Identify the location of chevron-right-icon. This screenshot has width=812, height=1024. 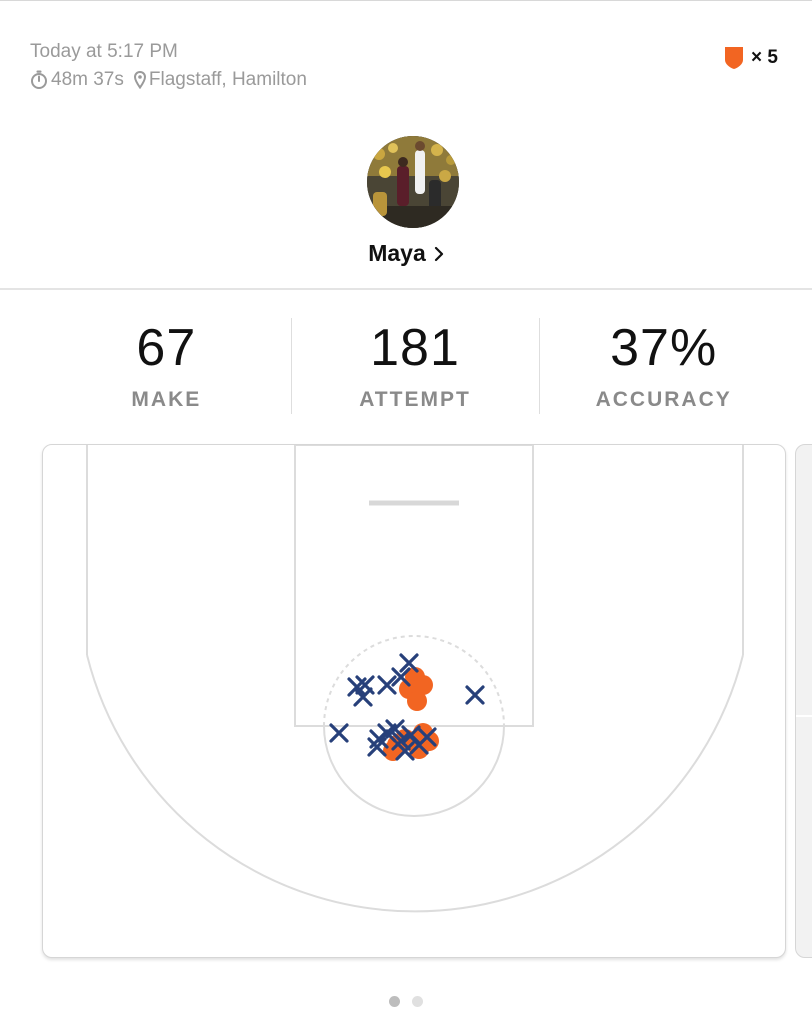
(439, 254).